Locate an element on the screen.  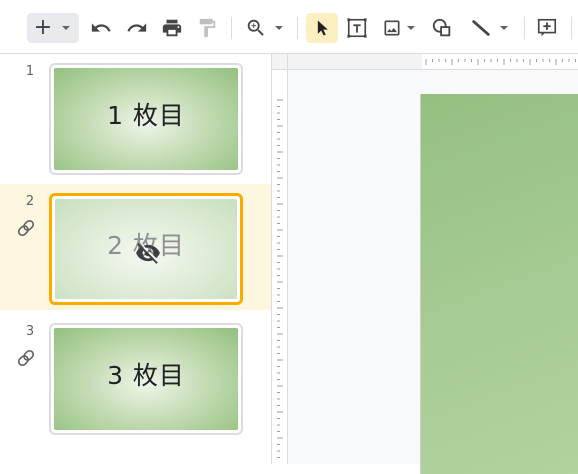
slide-preview: 3 枚目 is located at coordinates (146, 379).